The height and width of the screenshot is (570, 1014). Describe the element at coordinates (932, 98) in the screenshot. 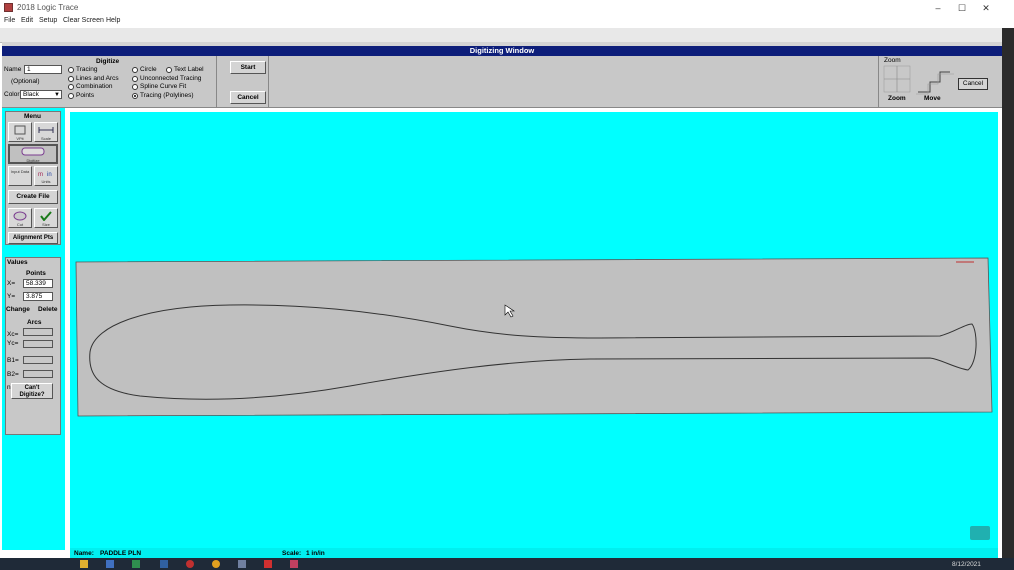

I see `move-label: Move` at that location.